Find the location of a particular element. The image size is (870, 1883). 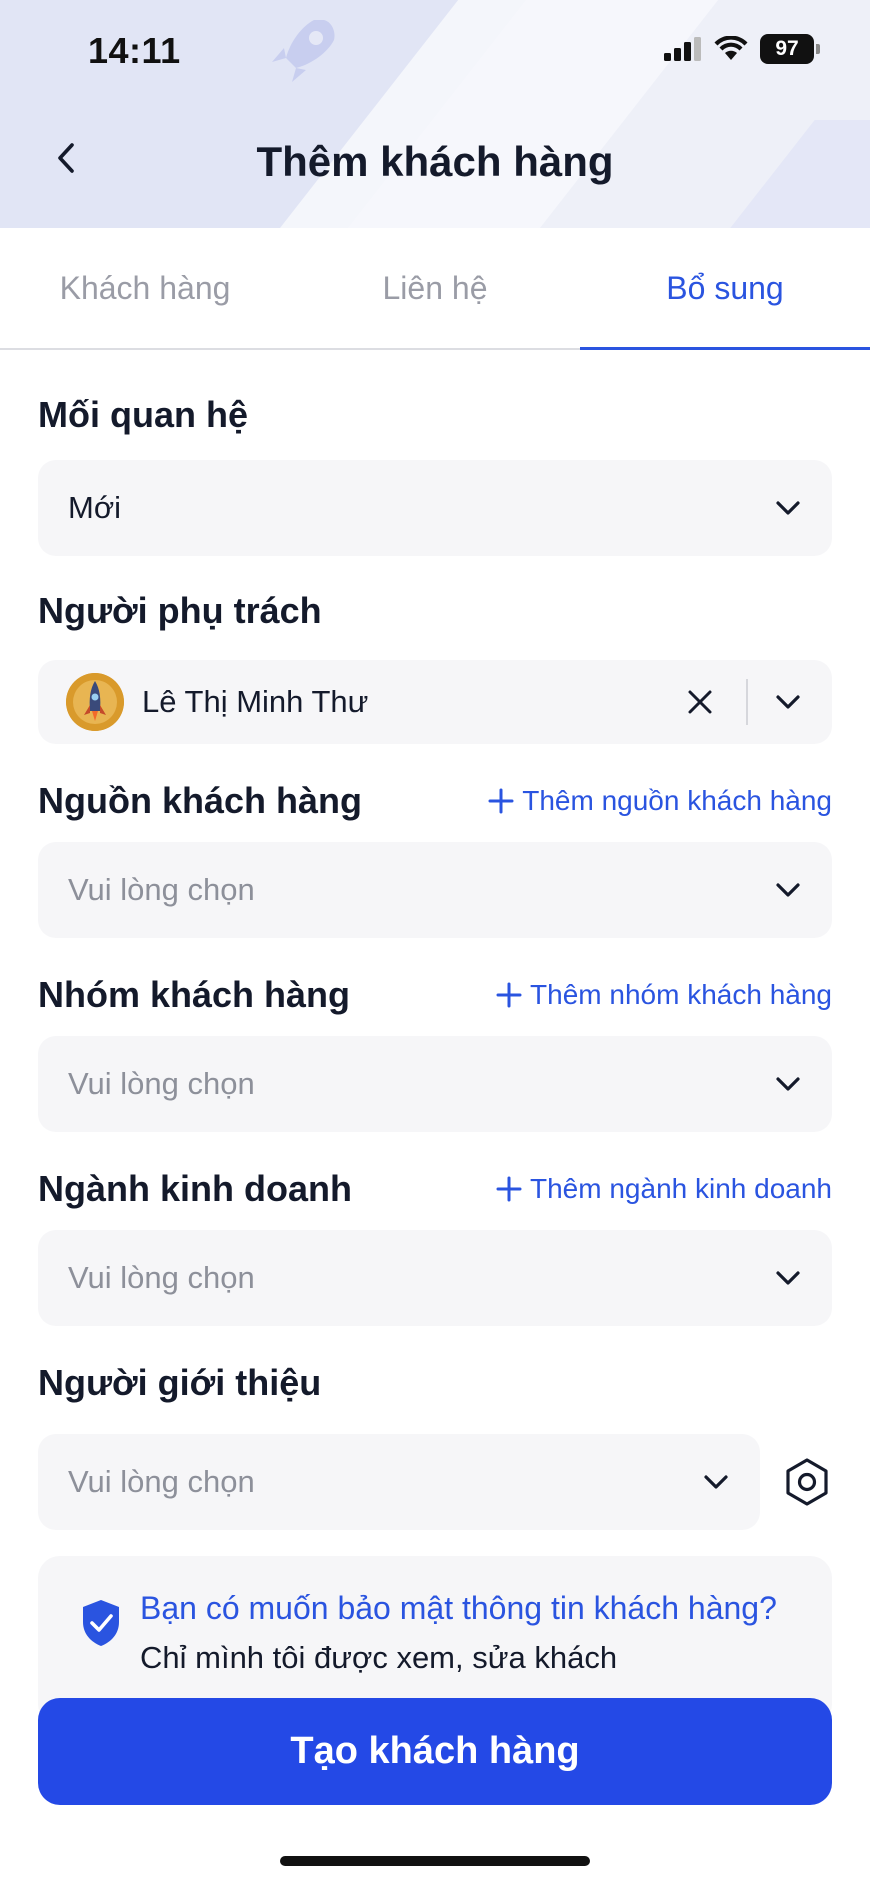

bottom-bar is located at coordinates (435, 1844).